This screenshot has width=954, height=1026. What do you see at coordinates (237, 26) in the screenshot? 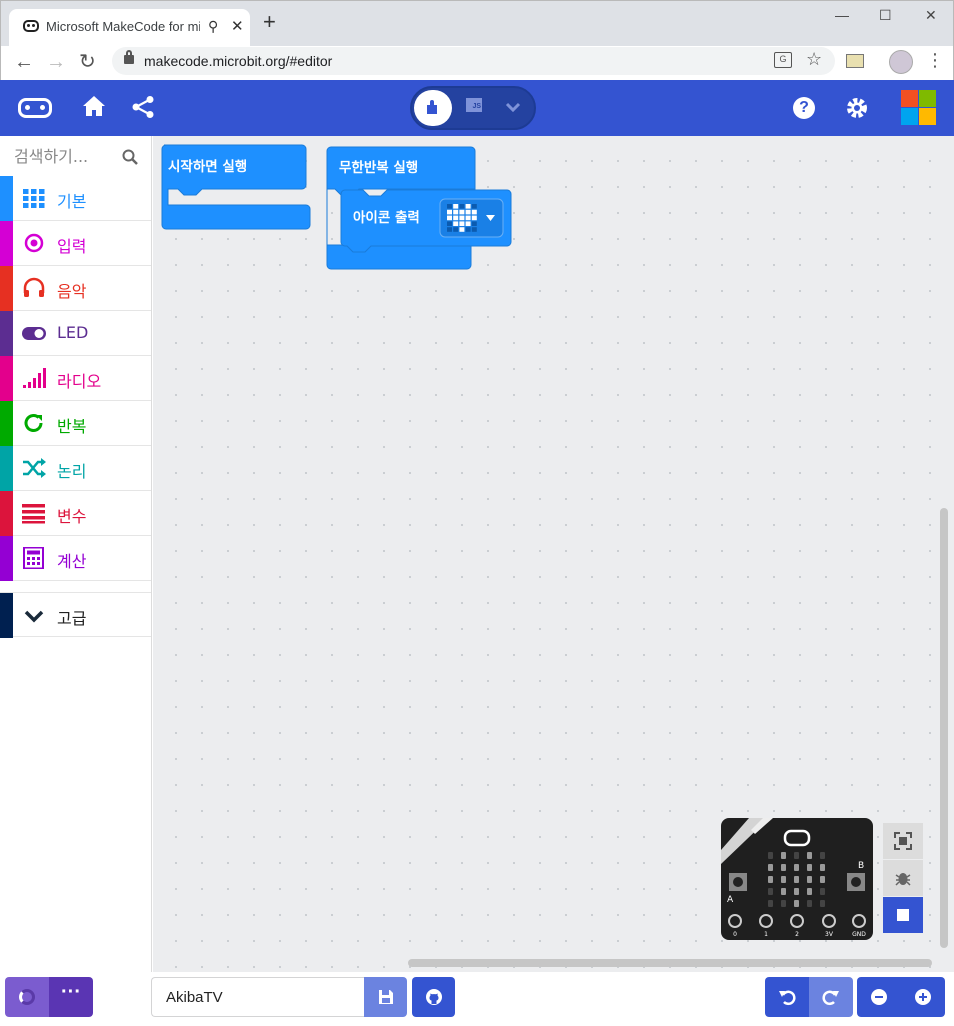
I see `tab-close-icon: ✕` at bounding box center [237, 26].